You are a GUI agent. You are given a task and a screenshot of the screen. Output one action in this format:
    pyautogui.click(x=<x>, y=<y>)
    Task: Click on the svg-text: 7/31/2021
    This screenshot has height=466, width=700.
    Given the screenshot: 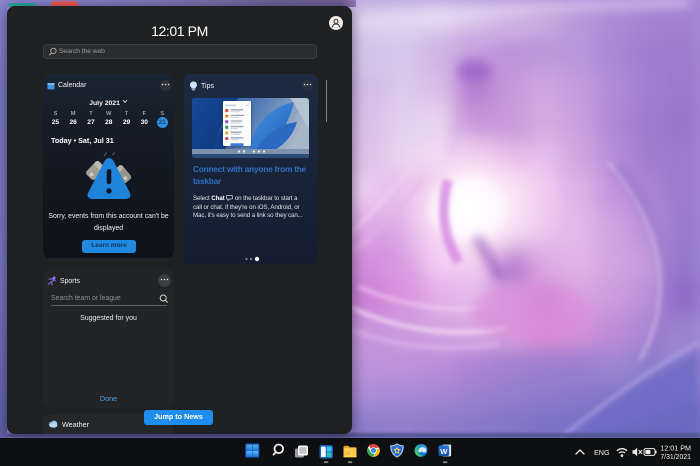 What is the action you would take?
    pyautogui.click(x=675, y=457)
    